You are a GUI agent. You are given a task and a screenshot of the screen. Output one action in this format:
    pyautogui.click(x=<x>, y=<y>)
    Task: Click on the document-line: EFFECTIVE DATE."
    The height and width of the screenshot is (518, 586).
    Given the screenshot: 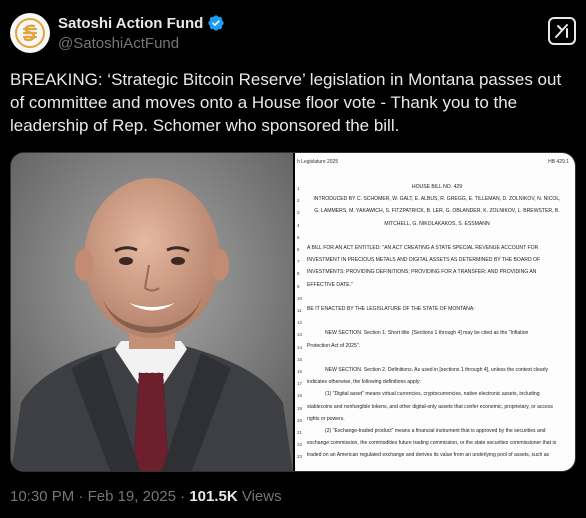 What is the action you would take?
    pyautogui.click(x=330, y=284)
    